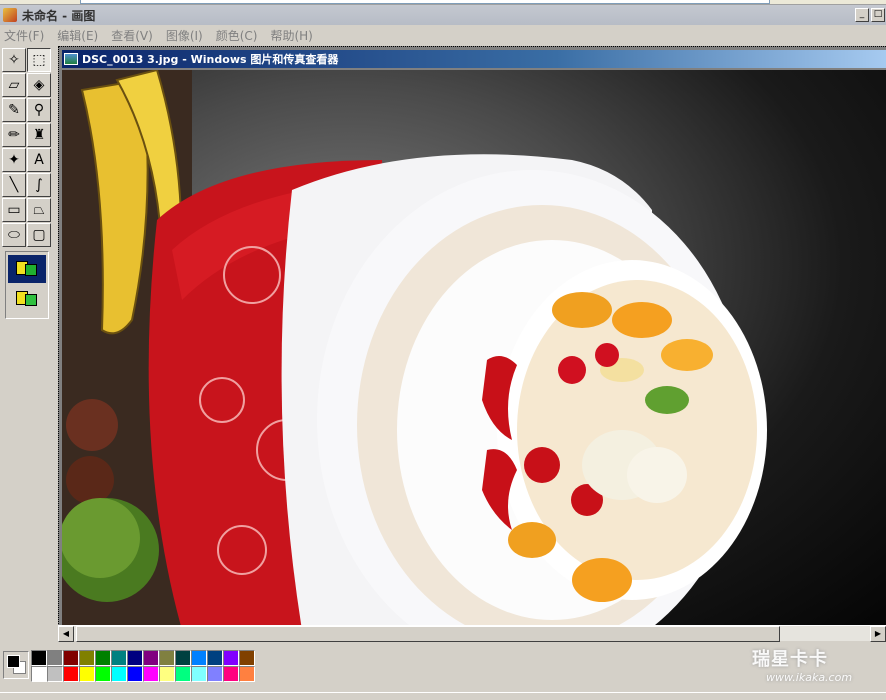  What do you see at coordinates (291, 35) in the screenshot?
I see `menu-help: 帮助(H)` at bounding box center [291, 35].